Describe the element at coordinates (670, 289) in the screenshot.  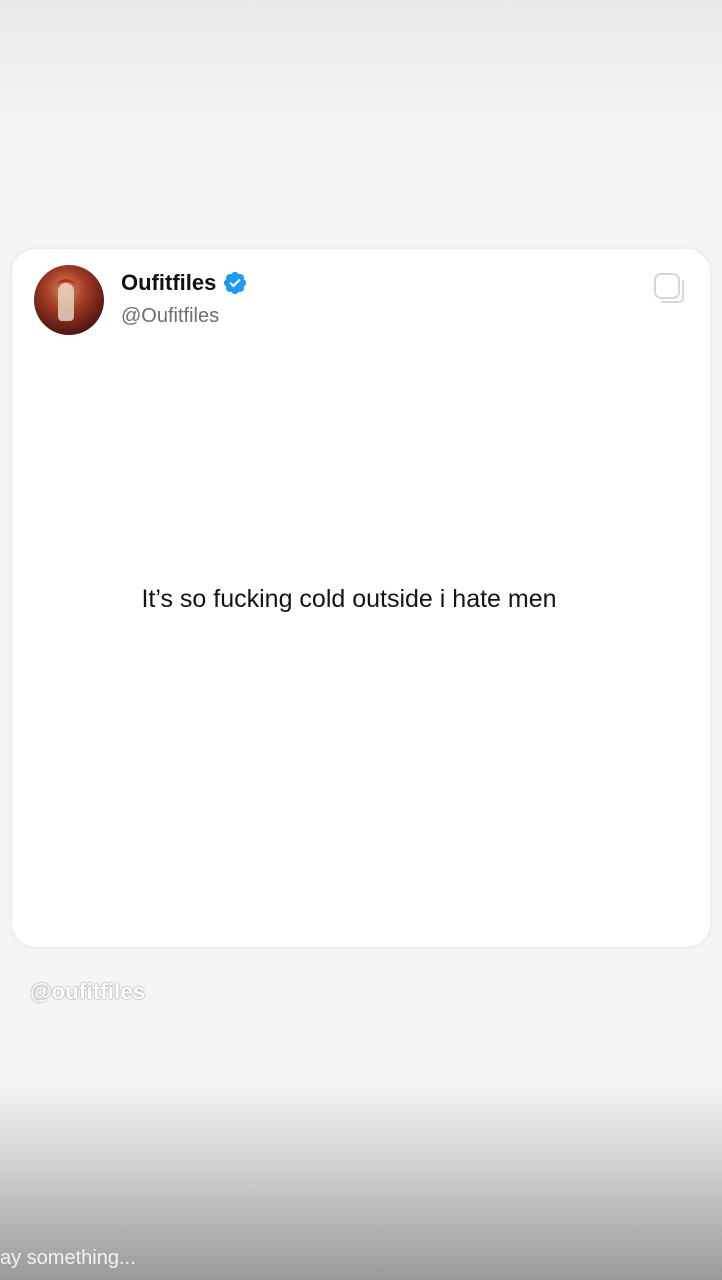
I see `copy-icon` at that location.